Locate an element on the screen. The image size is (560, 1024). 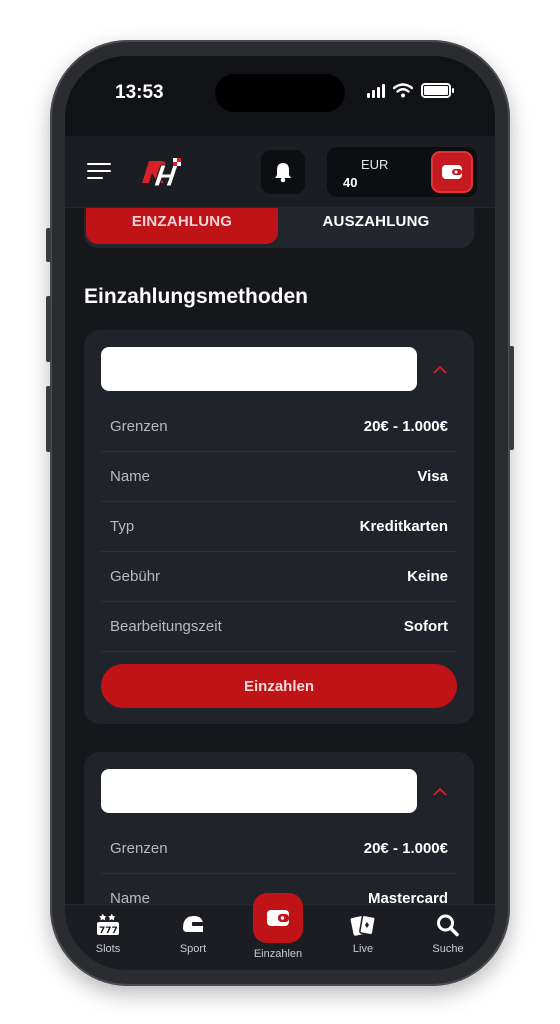
wifi-icon is located at coordinates (403, 90).